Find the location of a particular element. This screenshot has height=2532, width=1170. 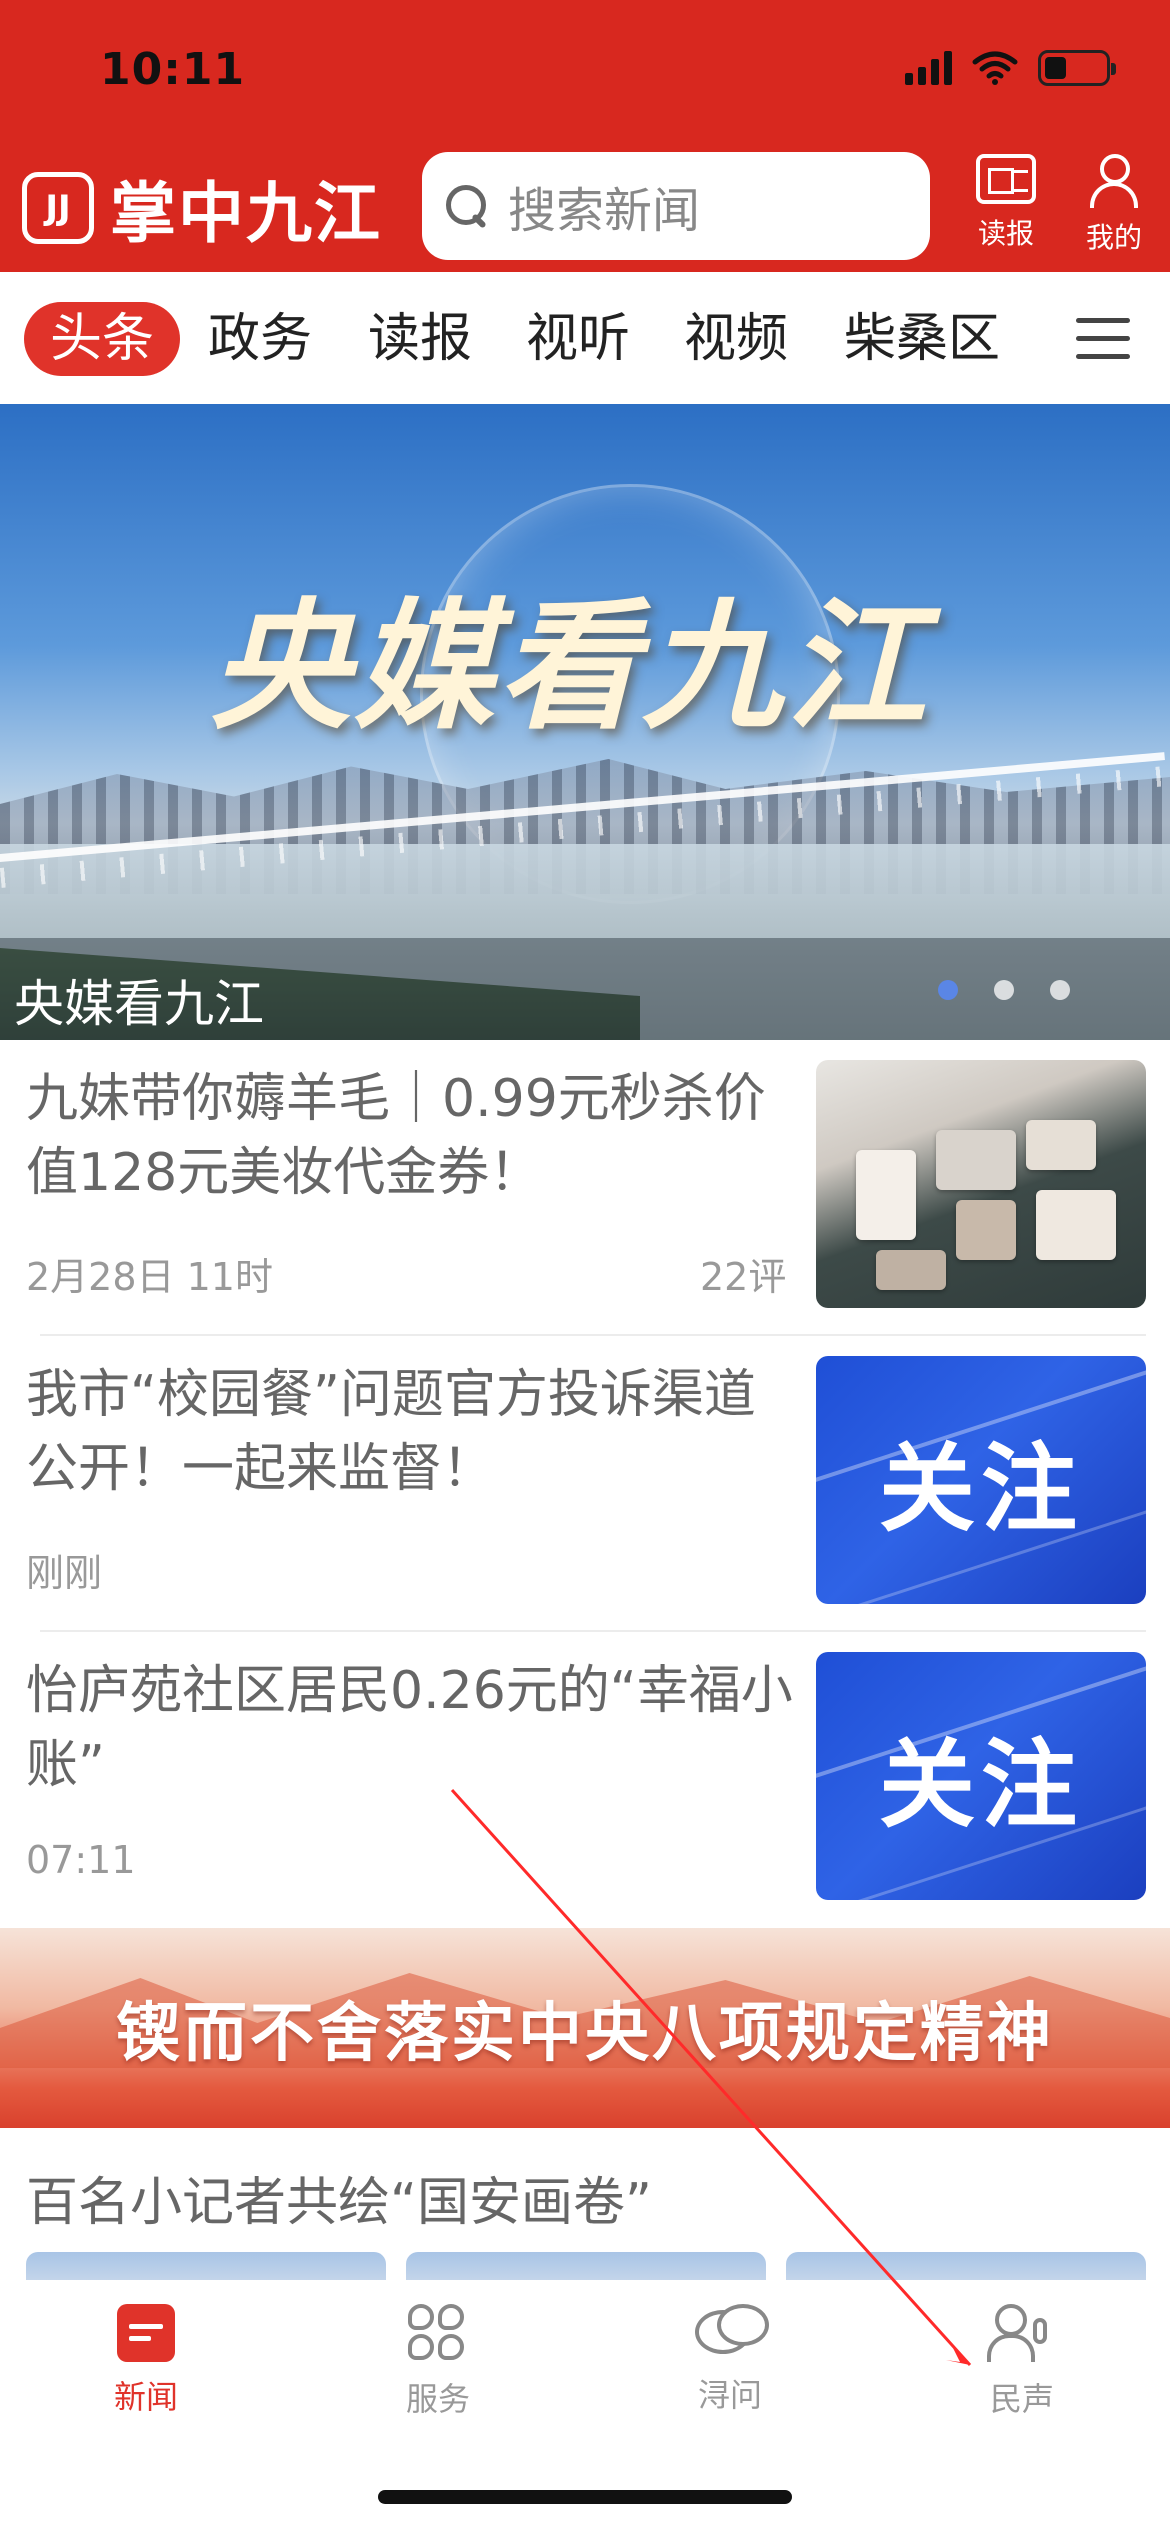

news-time: 刚刚 is located at coordinates (64, 1573).